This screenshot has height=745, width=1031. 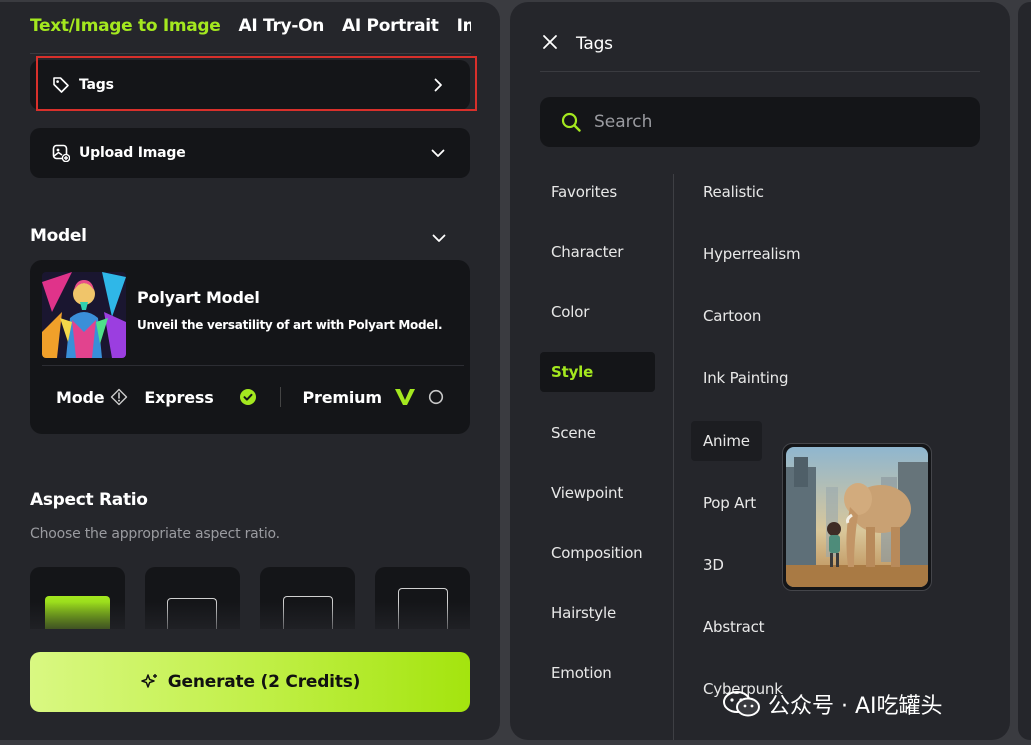 I want to click on anime-preview-image, so click(x=857, y=517).